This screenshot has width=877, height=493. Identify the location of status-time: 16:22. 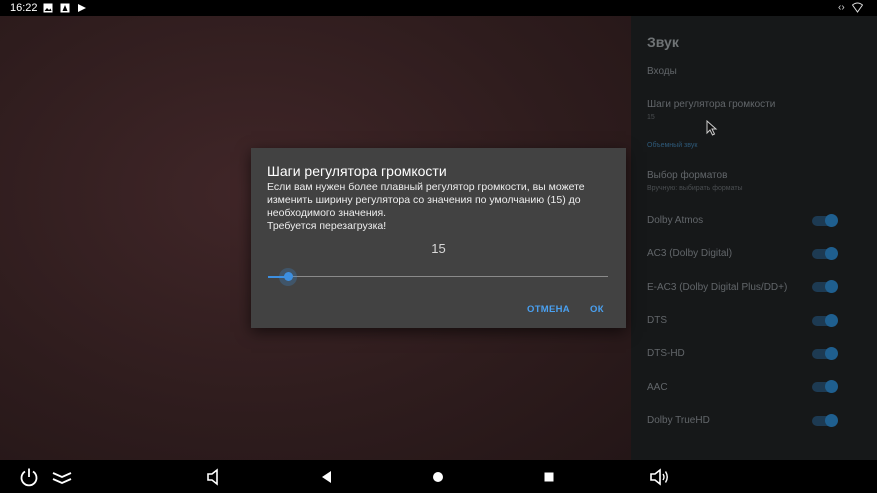
(24, 8).